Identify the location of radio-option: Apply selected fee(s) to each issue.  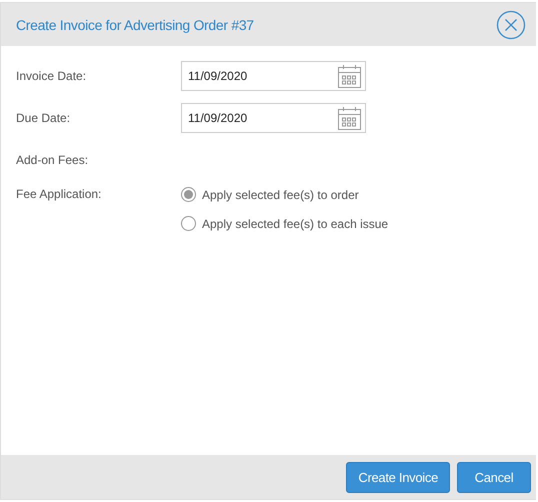
(351, 223).